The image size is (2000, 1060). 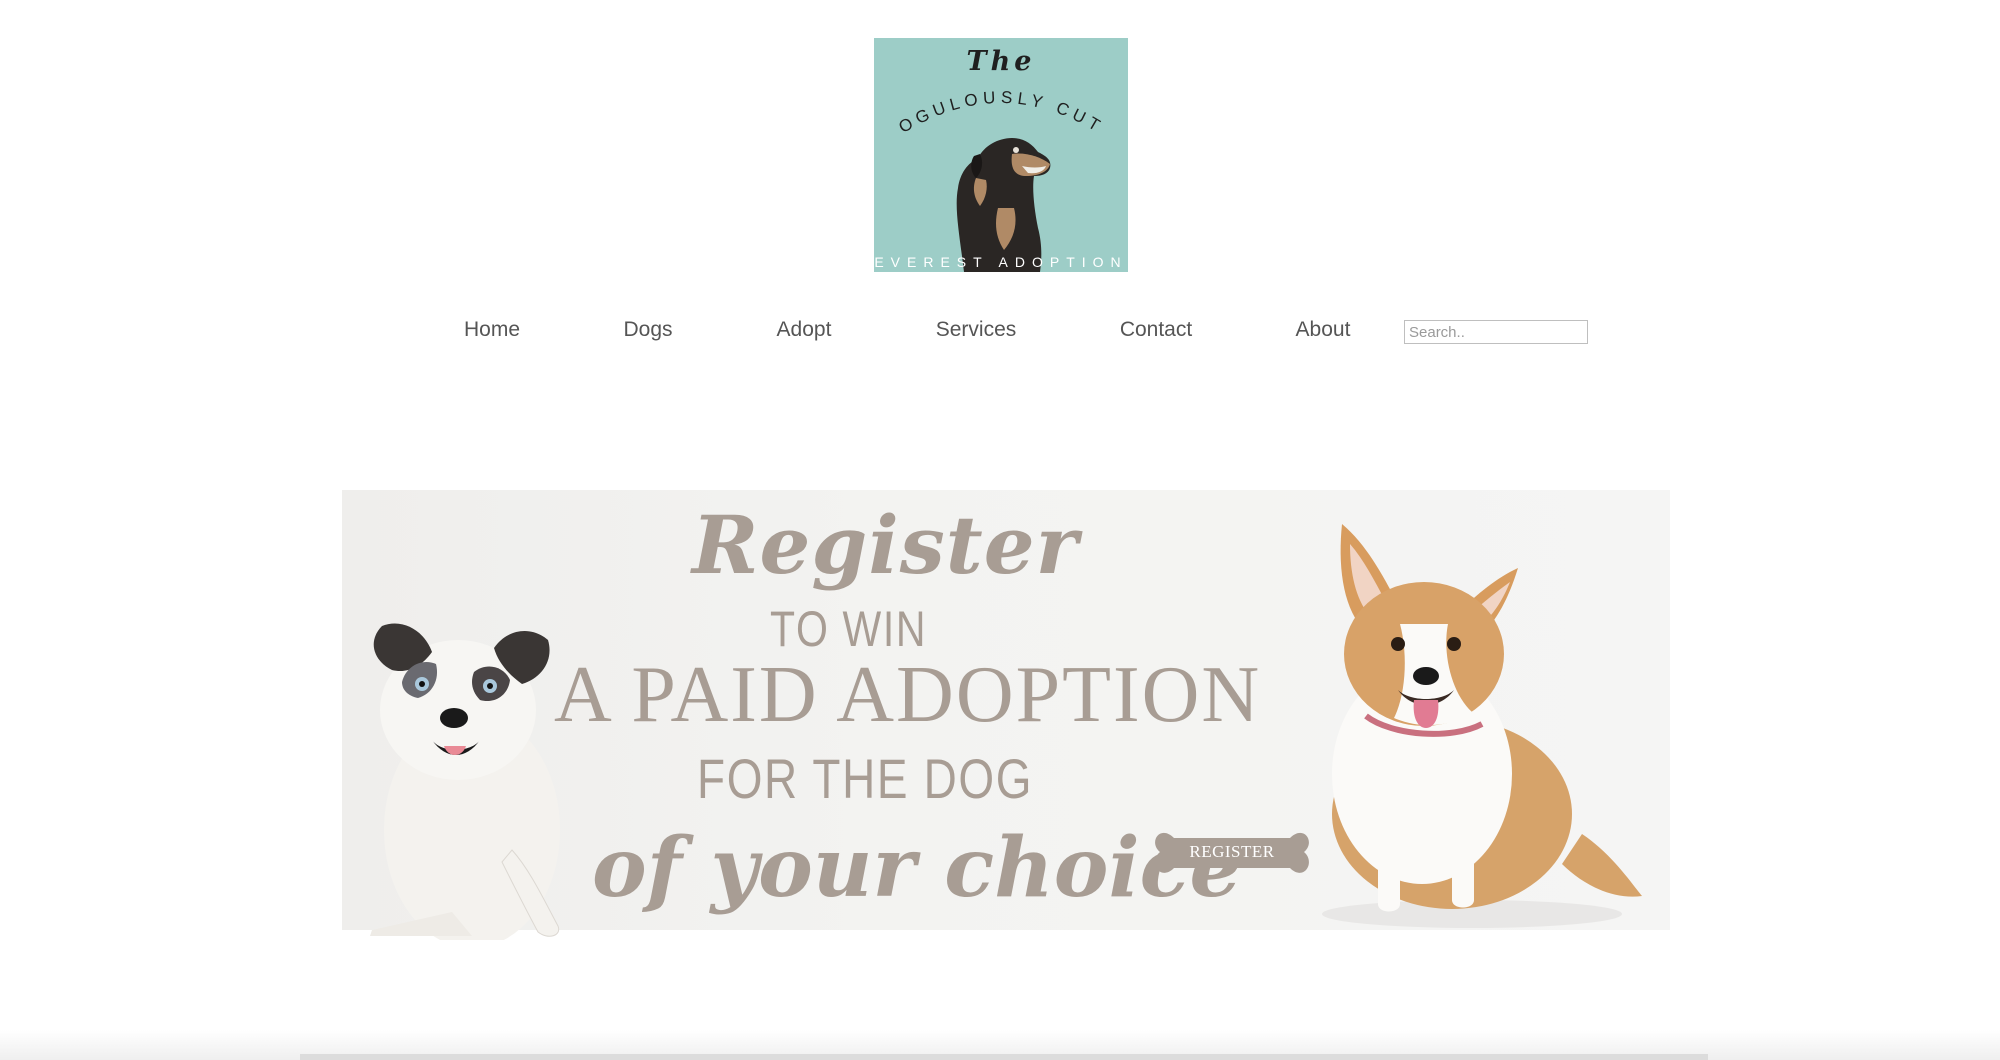 What do you see at coordinates (917, 868) in the screenshot?
I see `banner-choice-text: of your choice` at bounding box center [917, 868].